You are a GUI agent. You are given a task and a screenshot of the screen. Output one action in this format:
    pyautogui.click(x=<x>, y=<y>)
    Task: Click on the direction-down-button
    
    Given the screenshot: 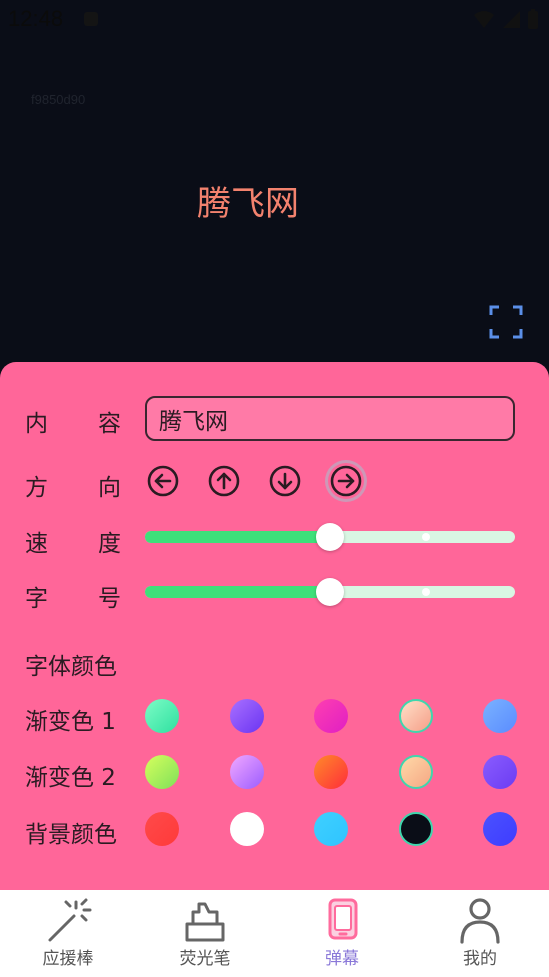 What is the action you would take?
    pyautogui.click(x=285, y=481)
    